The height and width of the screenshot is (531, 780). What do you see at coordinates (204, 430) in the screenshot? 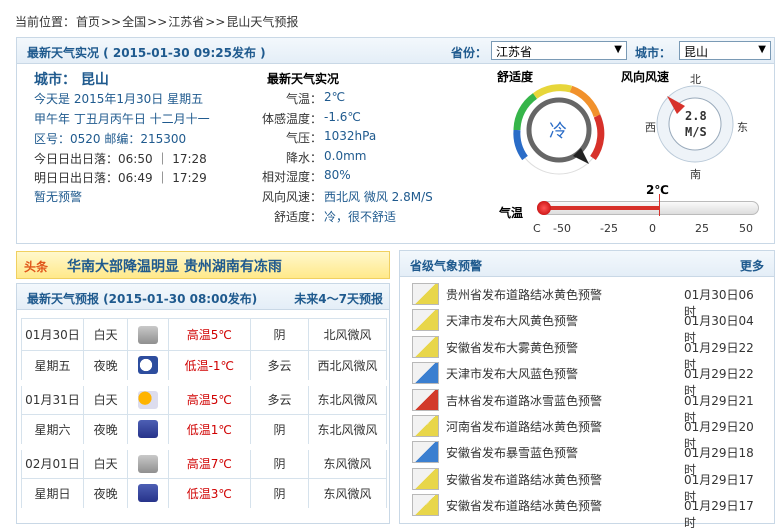
I see `forecast-row: 星期六 夜晚 低温1℃ 阴东北风微风` at bounding box center [204, 430].